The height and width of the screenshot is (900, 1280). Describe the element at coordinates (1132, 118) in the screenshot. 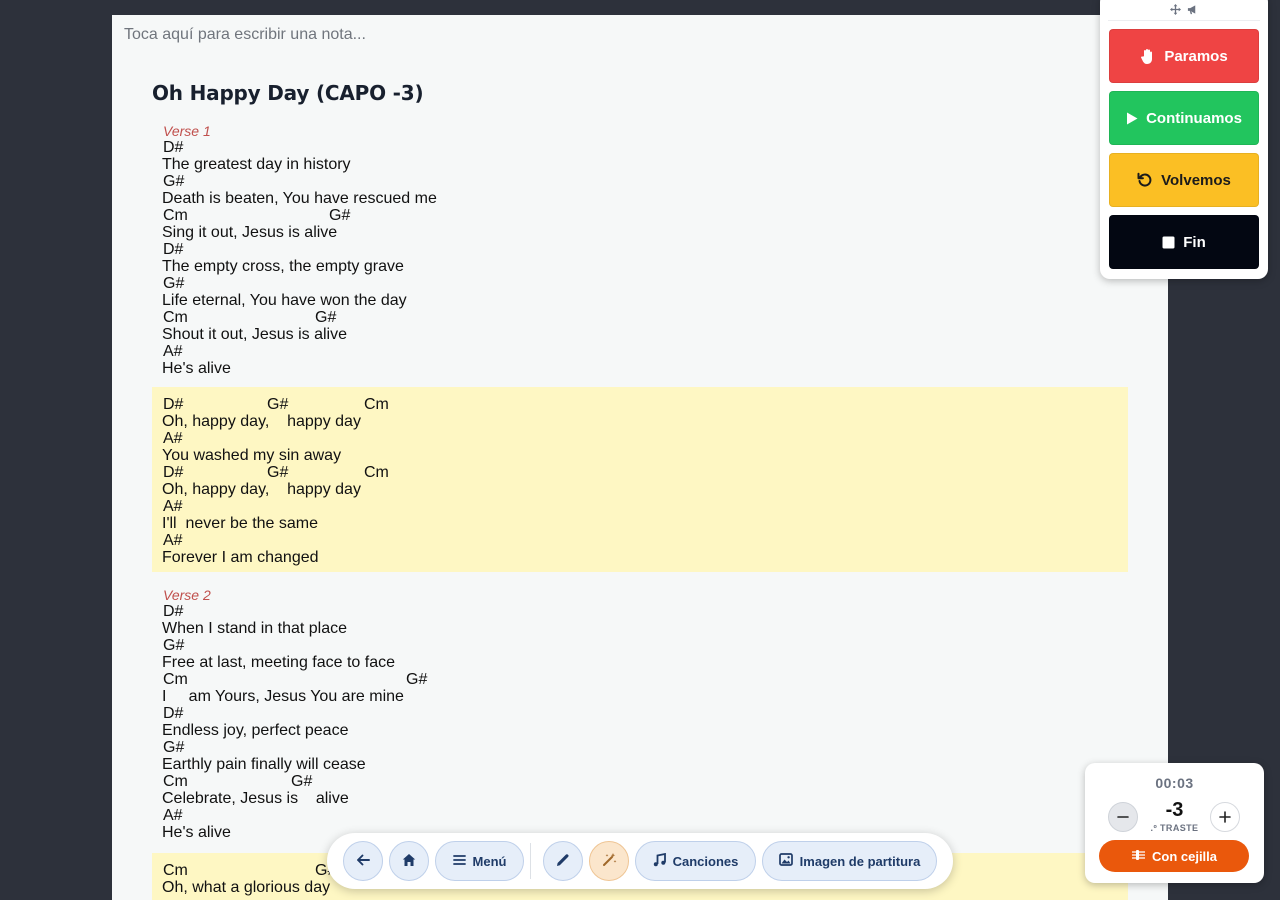

I see `play-icon` at that location.